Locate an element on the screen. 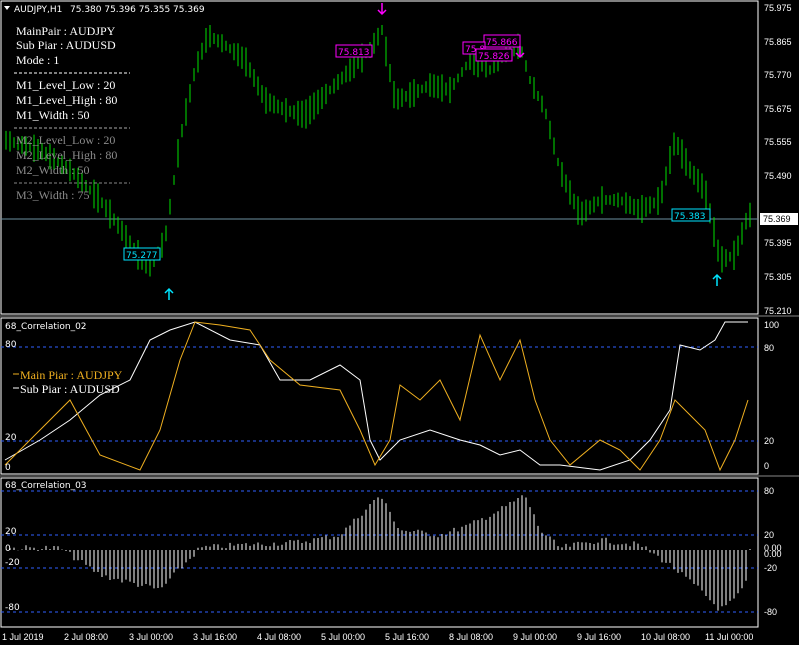 This screenshot has width=799, height=645. info-m2-width: M2_Width : 50 is located at coordinates (53, 170).